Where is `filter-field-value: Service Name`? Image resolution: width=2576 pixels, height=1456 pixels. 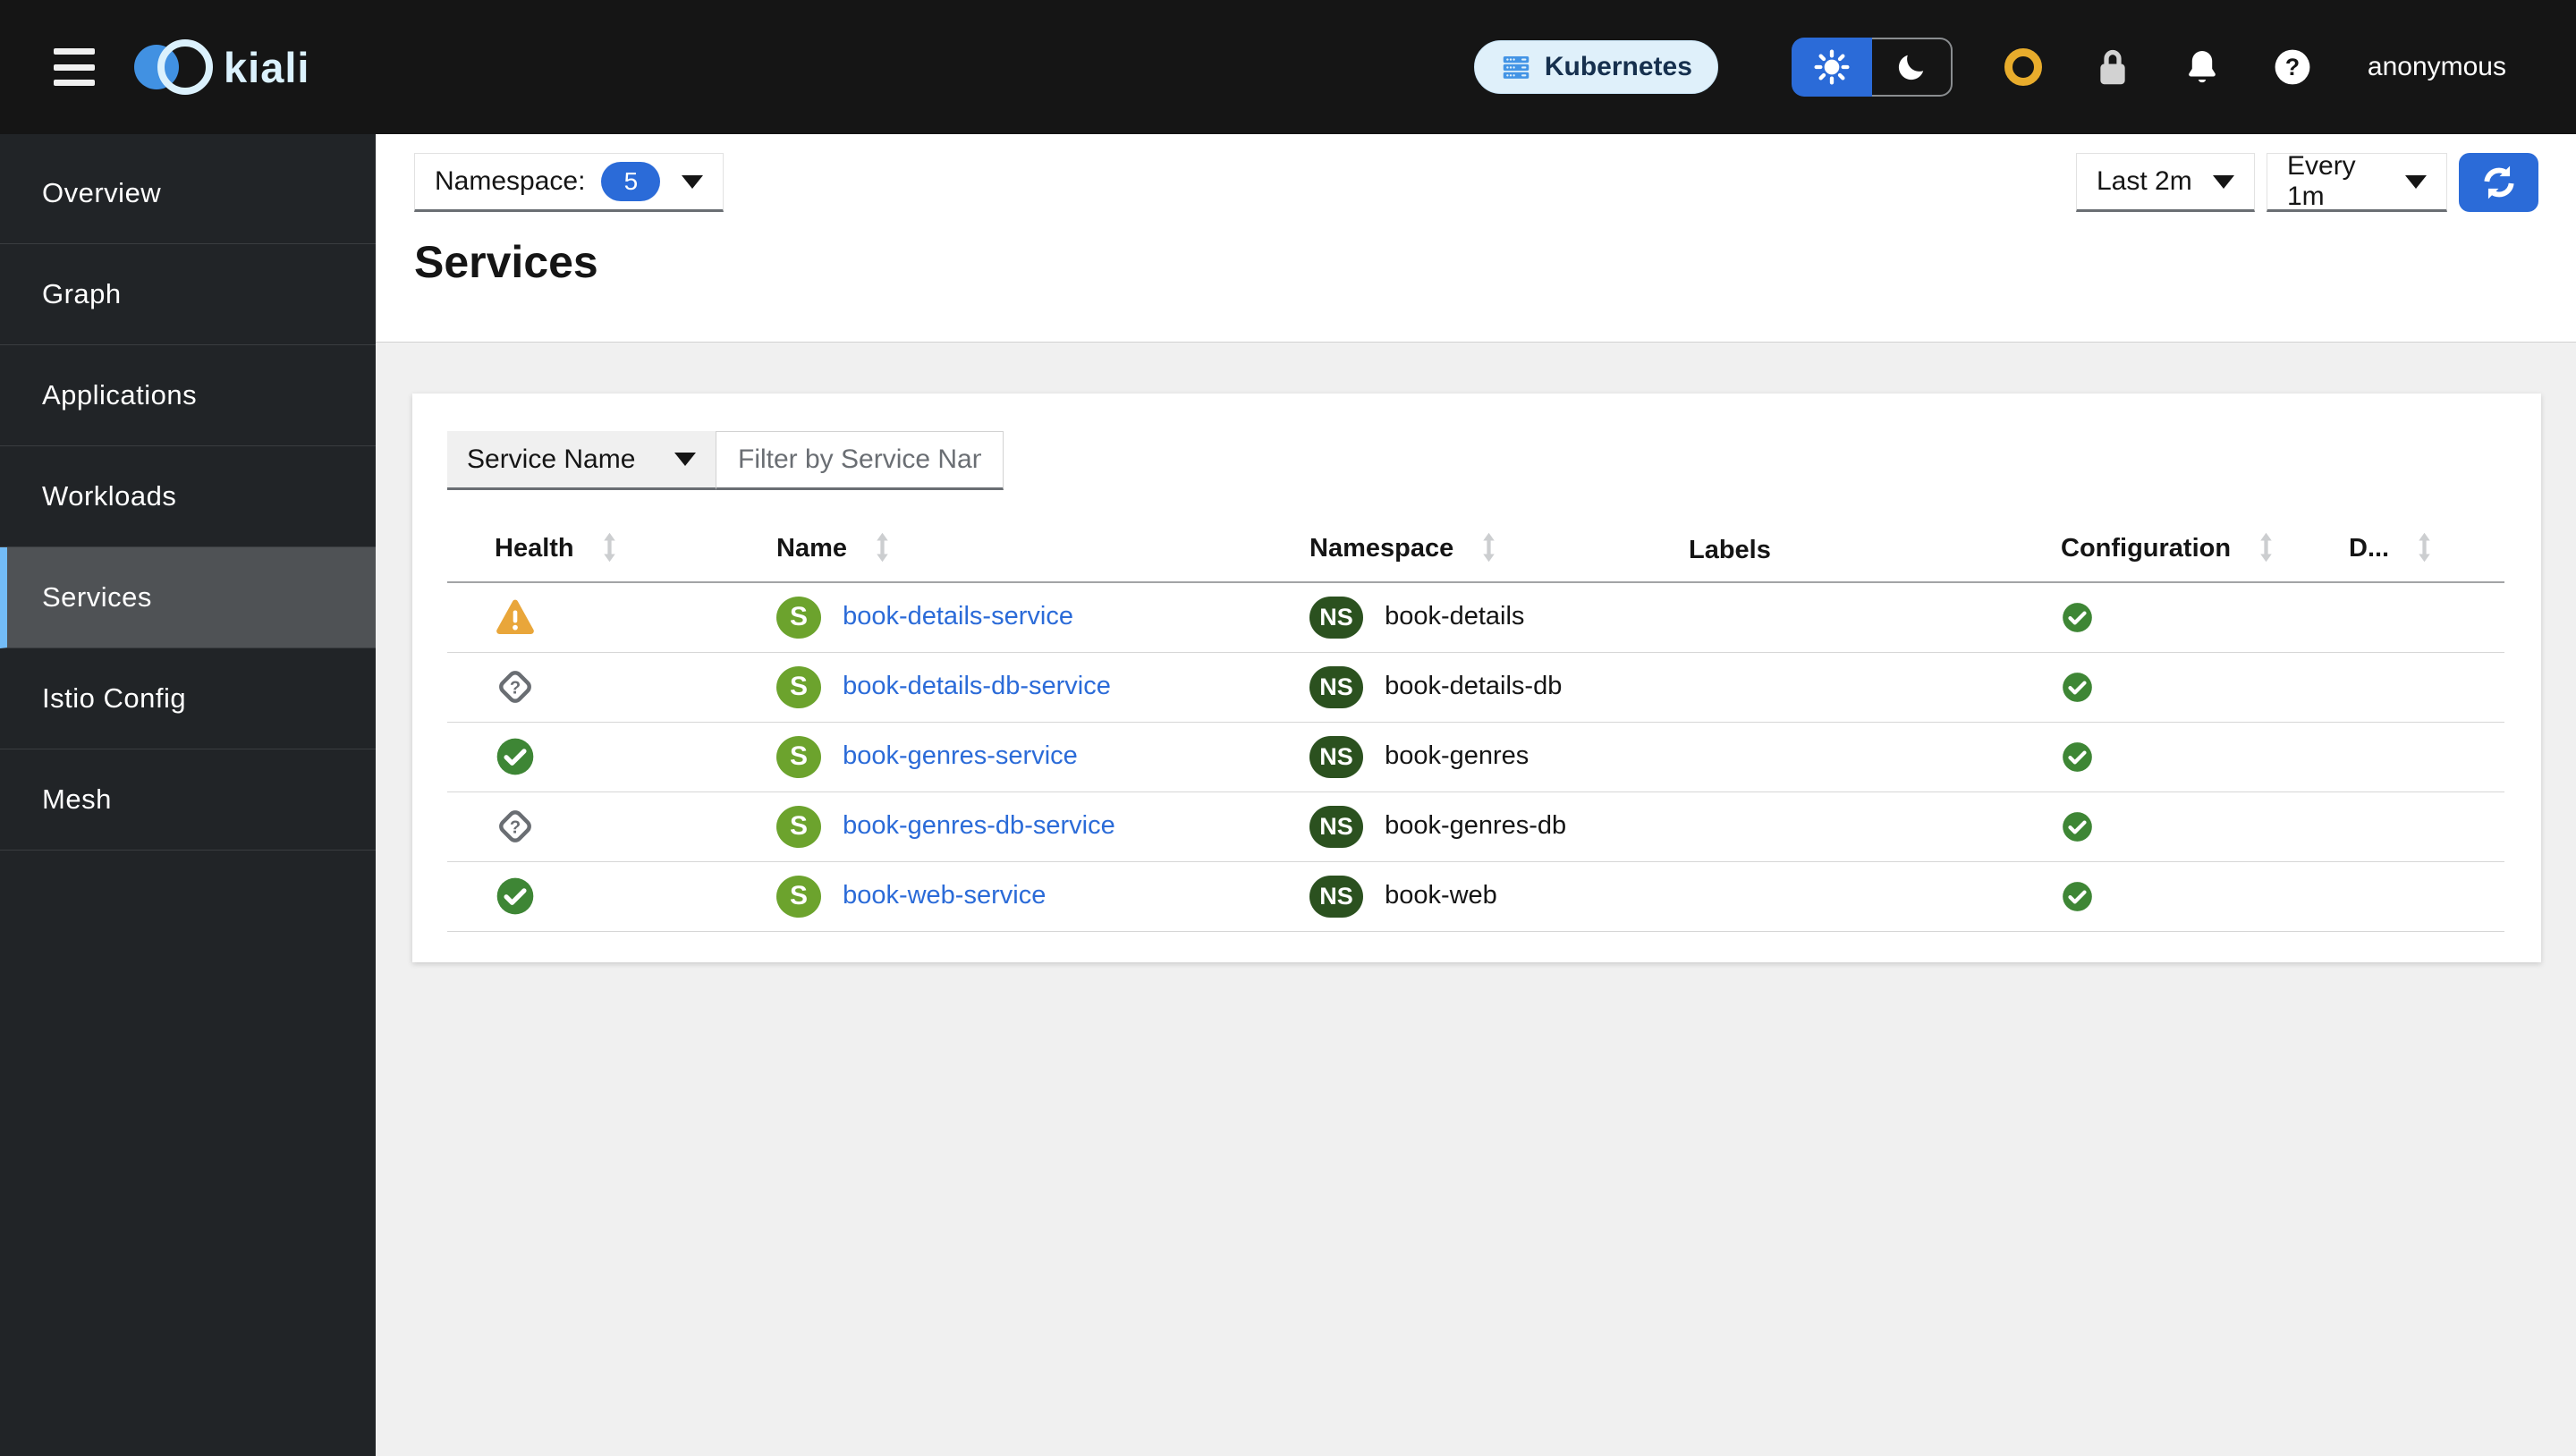
filter-field-value: Service Name is located at coordinates (551, 459).